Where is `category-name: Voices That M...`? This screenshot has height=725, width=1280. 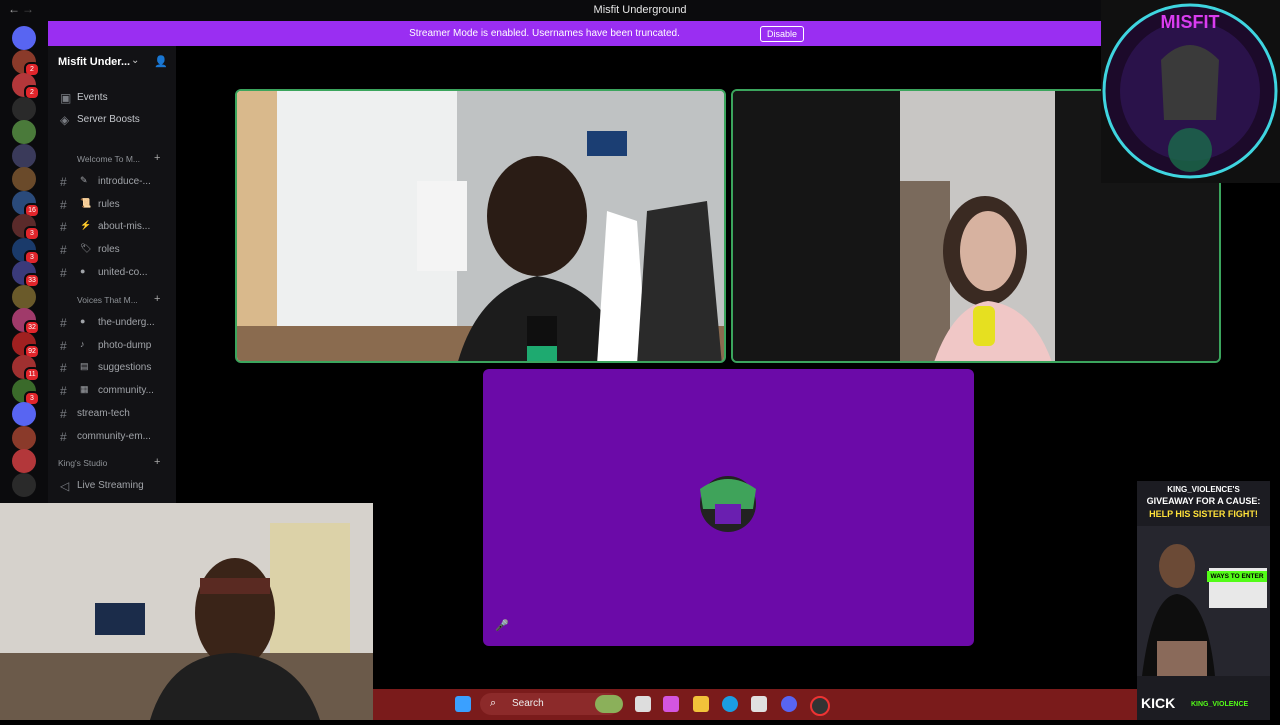 category-name: Voices That M... is located at coordinates (107, 300).